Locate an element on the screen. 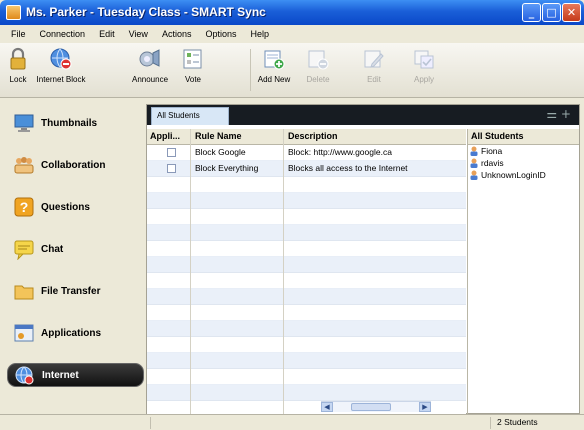 Image resolution: width=584 pixels, height=430 pixels. toolbar-separator is located at coordinates (250, 70).